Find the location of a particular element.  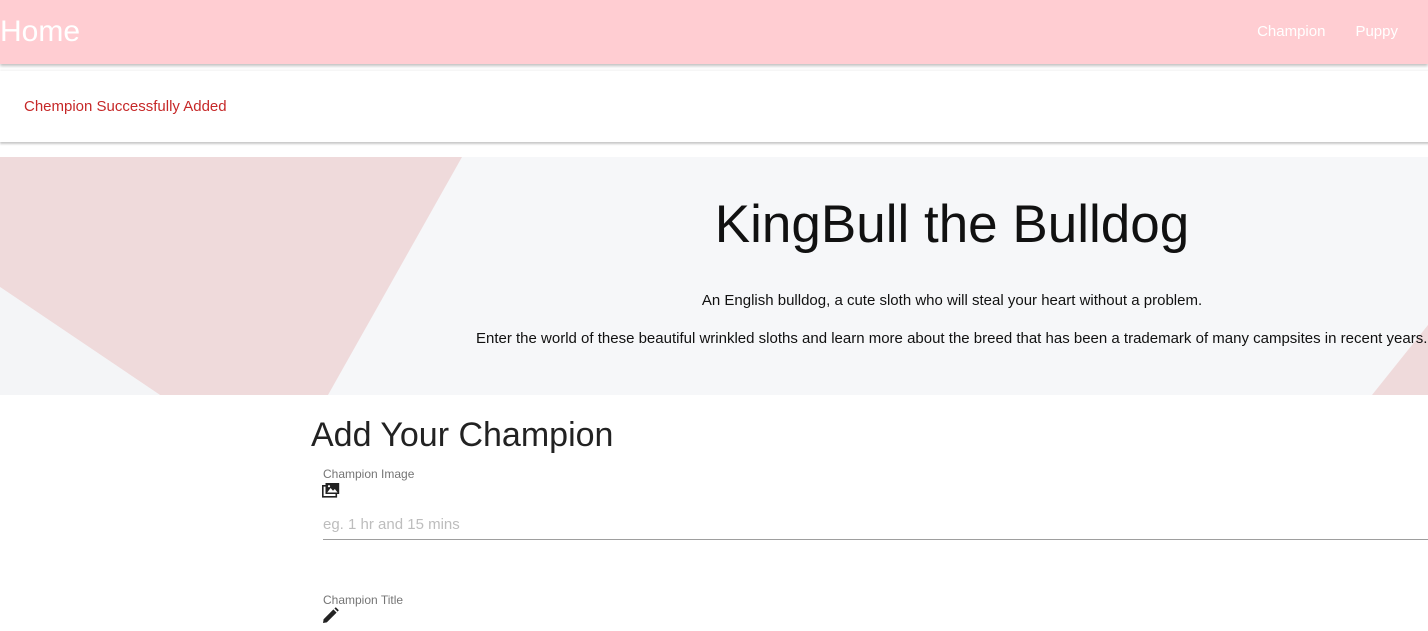

form-title: Add Your Champion is located at coordinates (462, 435).